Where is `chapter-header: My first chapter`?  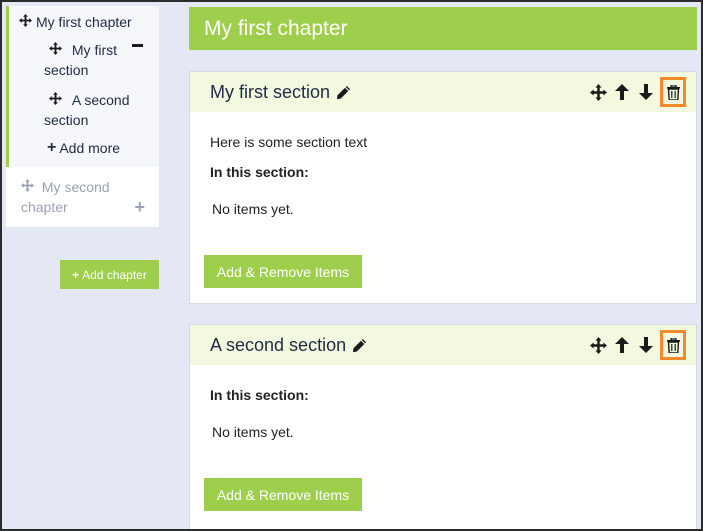 chapter-header: My first chapter is located at coordinates (443, 28).